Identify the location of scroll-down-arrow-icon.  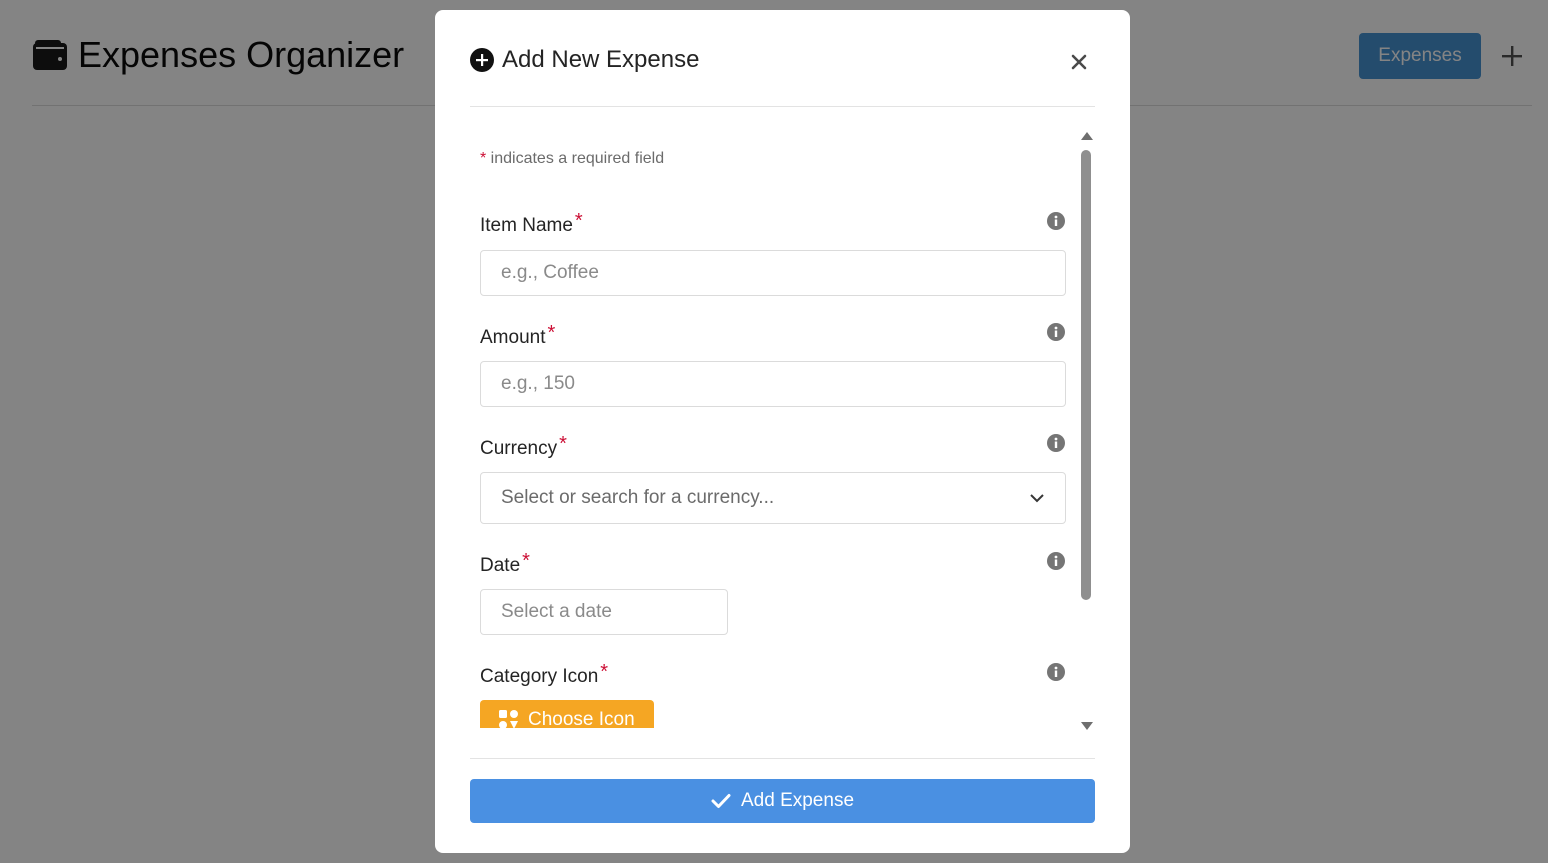
(1087, 726).